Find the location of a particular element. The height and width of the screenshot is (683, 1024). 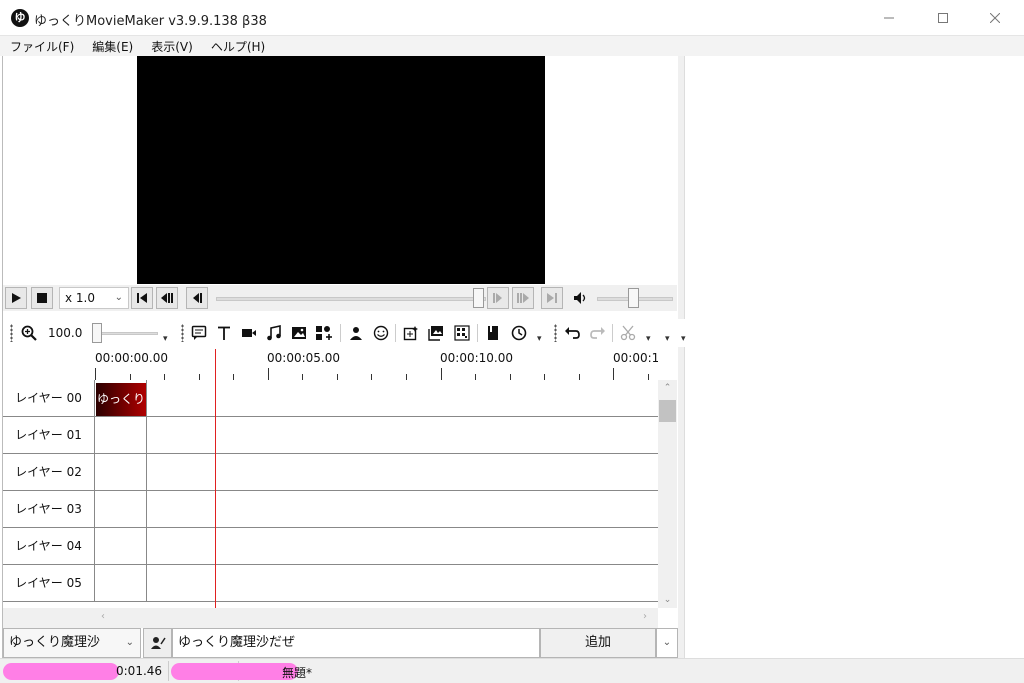

layer-row: レイヤー 02 is located at coordinates (330, 472).